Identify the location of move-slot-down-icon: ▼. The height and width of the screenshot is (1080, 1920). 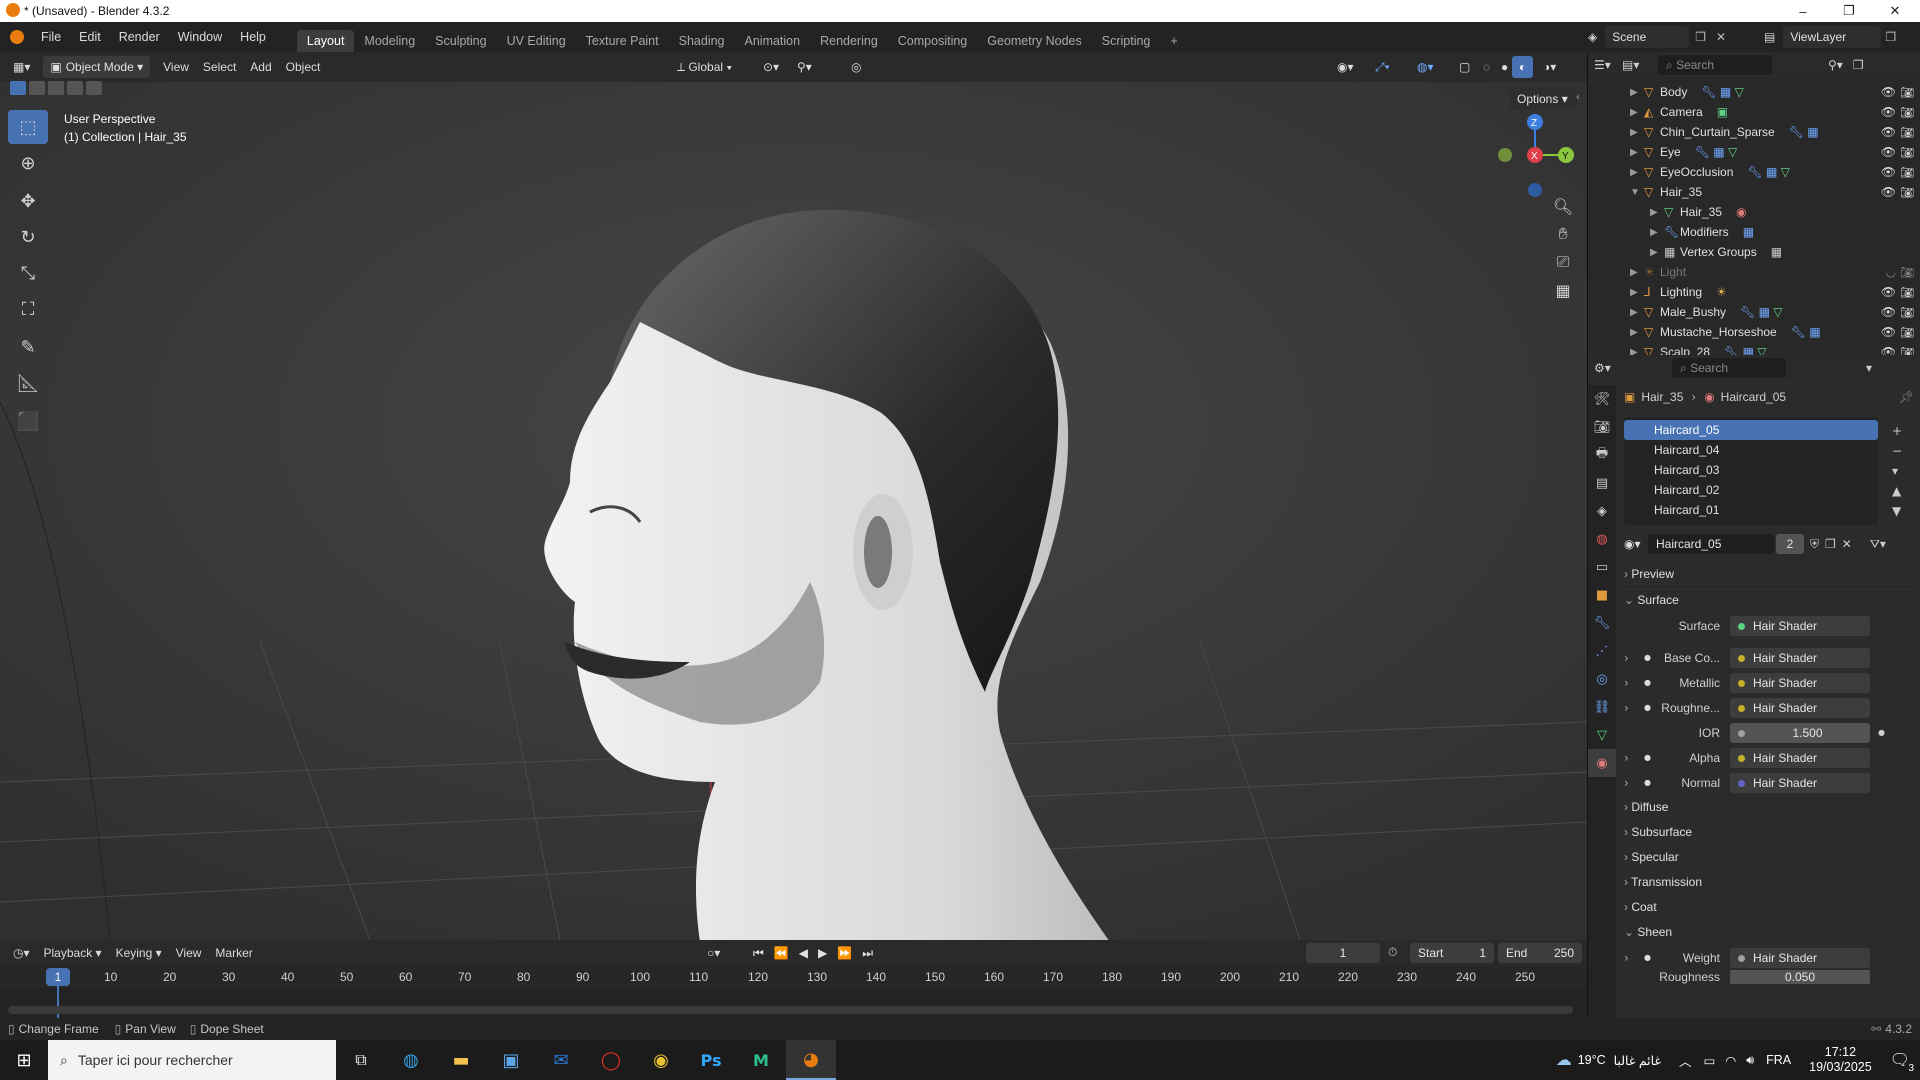
(1897, 511).